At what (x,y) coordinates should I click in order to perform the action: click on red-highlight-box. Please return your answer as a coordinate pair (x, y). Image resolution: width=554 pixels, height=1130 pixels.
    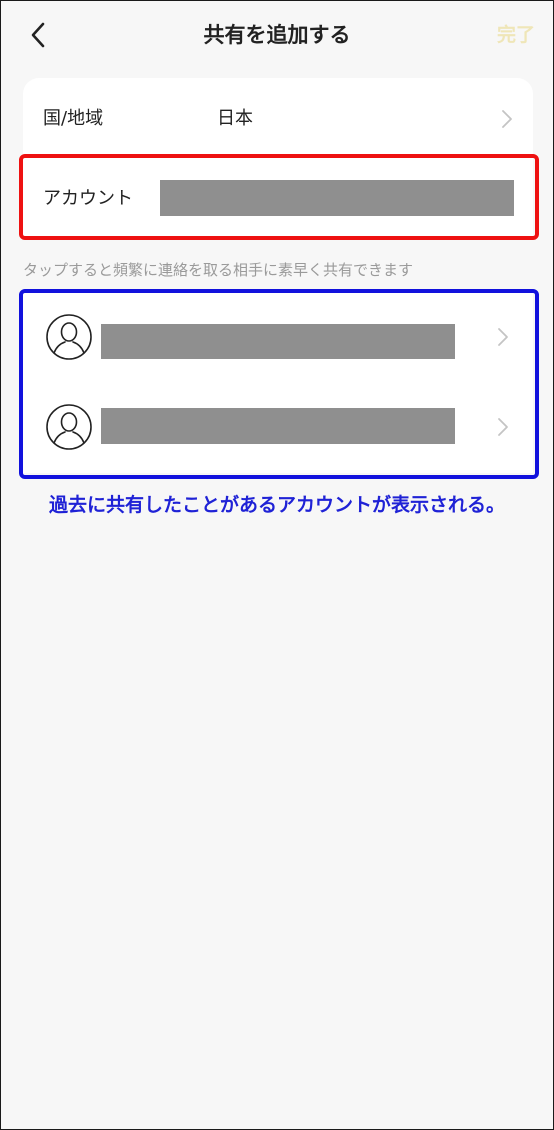
    Looking at the image, I should click on (279, 197).